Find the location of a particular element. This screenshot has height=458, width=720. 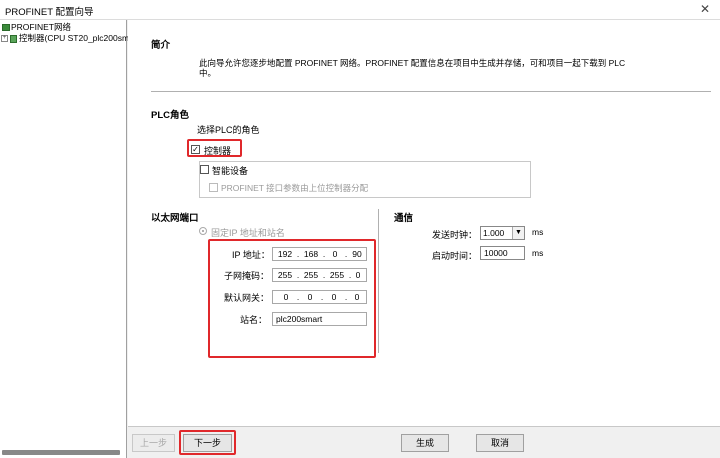

send-clock-unit: ms is located at coordinates (538, 232).